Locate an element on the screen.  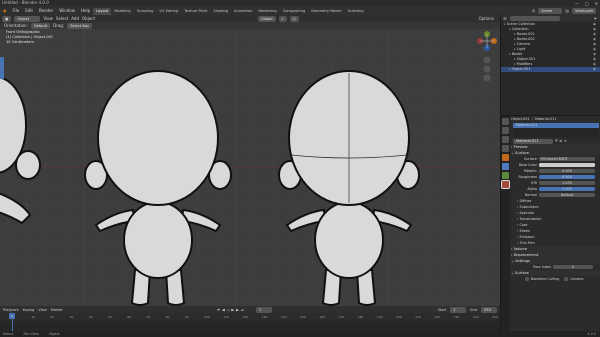
timeline-tick-label: 200 is located at coordinates (399, 317).